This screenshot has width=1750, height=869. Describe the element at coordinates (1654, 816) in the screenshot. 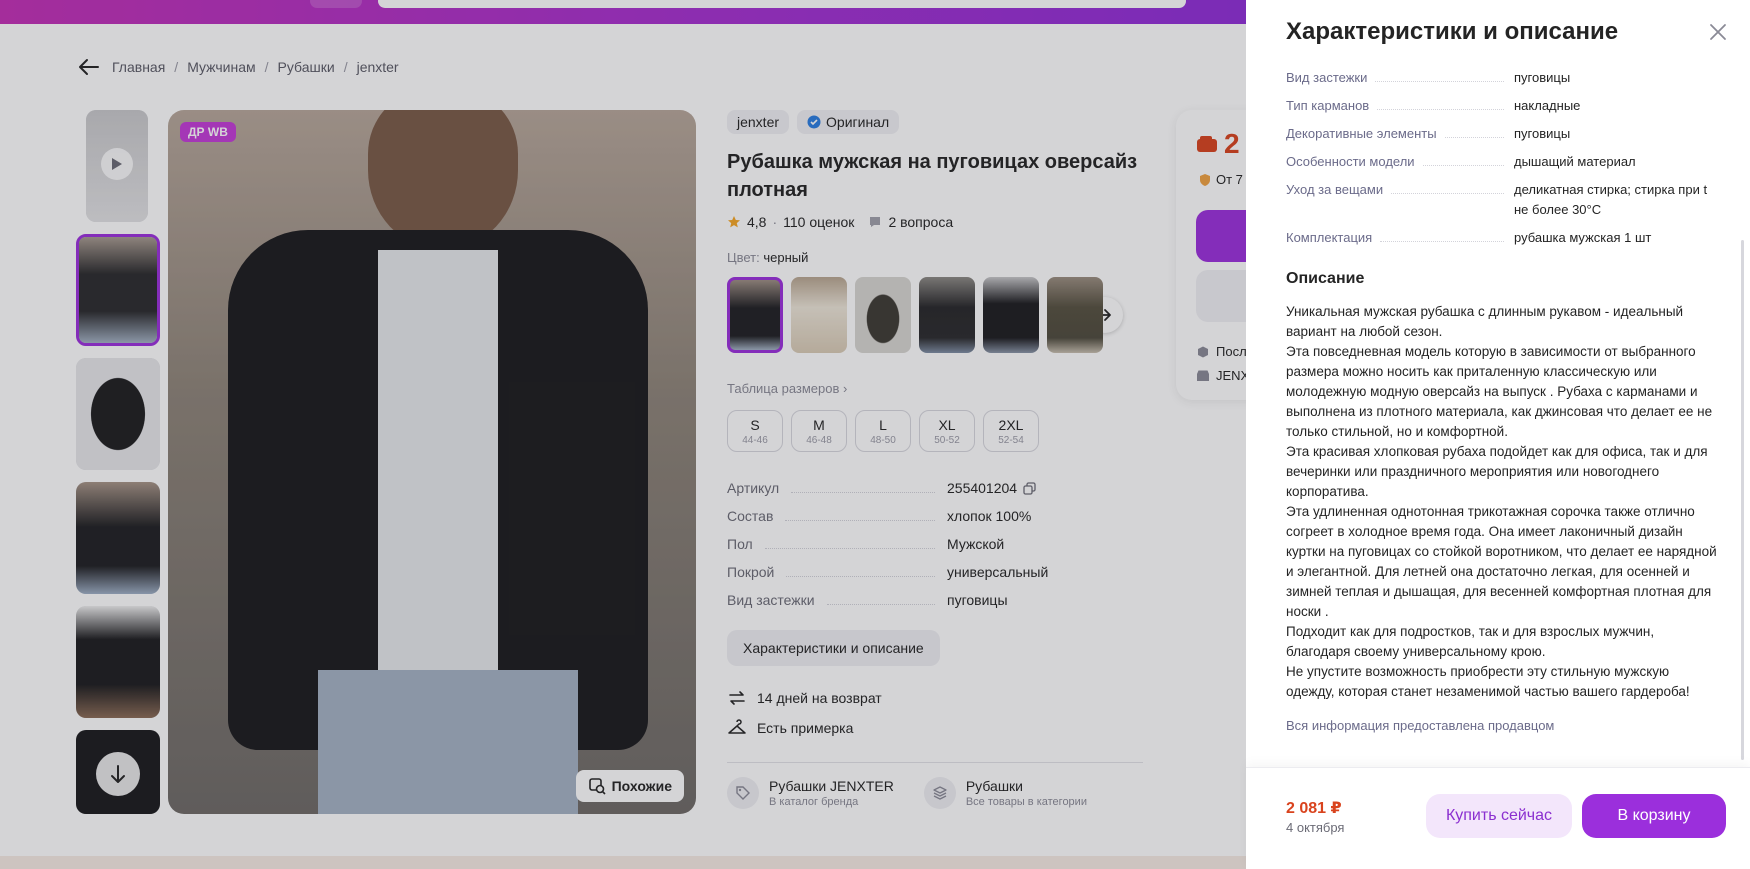

I see `add-to-cart-button: В корзину` at that location.